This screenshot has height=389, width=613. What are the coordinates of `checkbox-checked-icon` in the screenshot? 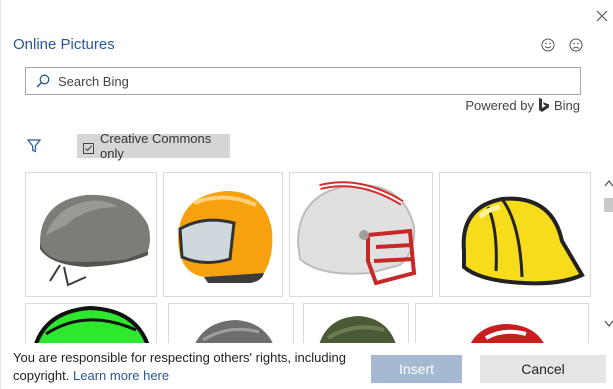 It's located at (88, 147).